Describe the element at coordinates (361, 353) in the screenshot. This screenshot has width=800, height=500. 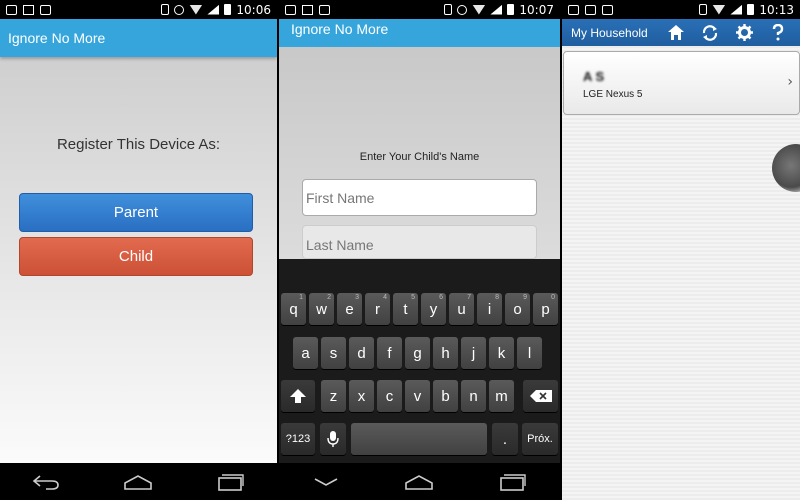
I see `key-d: d` at that location.